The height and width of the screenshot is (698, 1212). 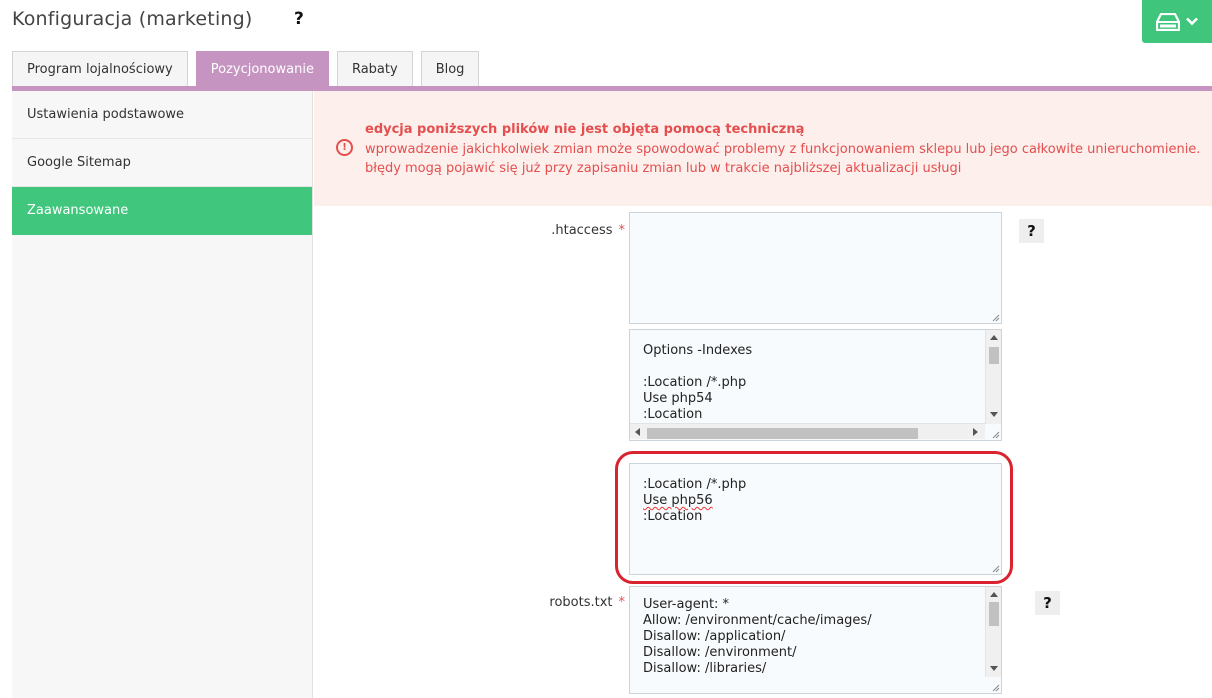 What do you see at coordinates (720, 652) in the screenshot?
I see `robots-line: Disallow: /environment/` at bounding box center [720, 652].